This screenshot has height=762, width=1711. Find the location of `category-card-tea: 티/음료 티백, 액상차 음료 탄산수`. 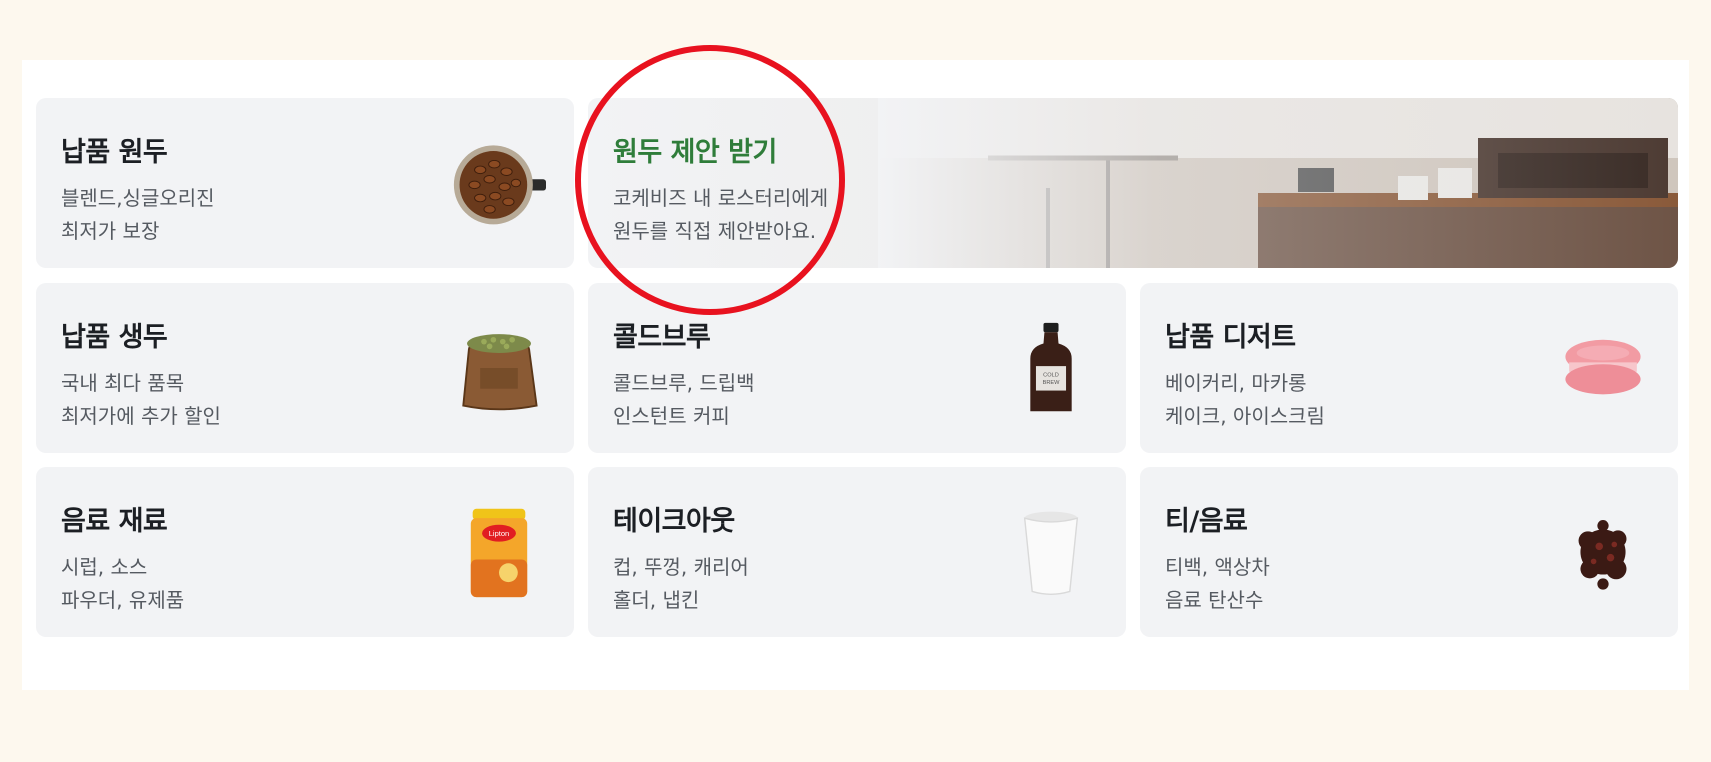

category-card-tea: 티/음료 티백, 액상차 음료 탄산수 is located at coordinates (1409, 552).